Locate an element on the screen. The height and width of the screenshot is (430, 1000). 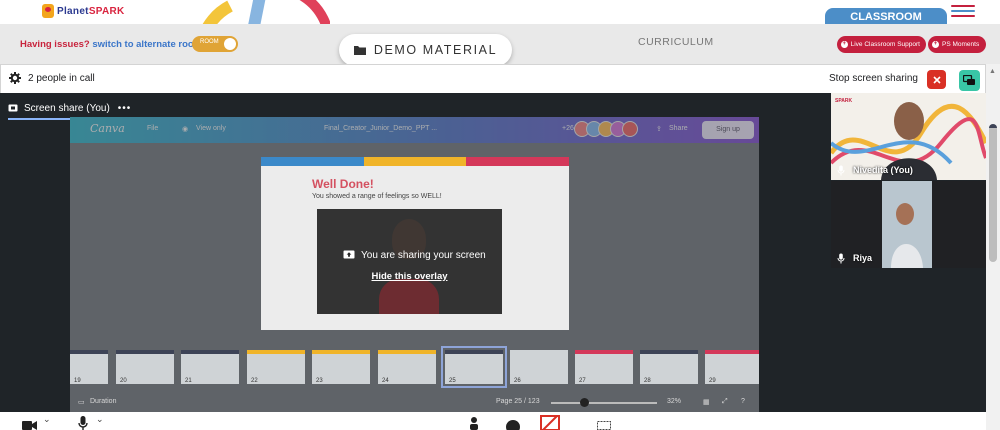
present-screen-icon is located at coordinates (13, 107).